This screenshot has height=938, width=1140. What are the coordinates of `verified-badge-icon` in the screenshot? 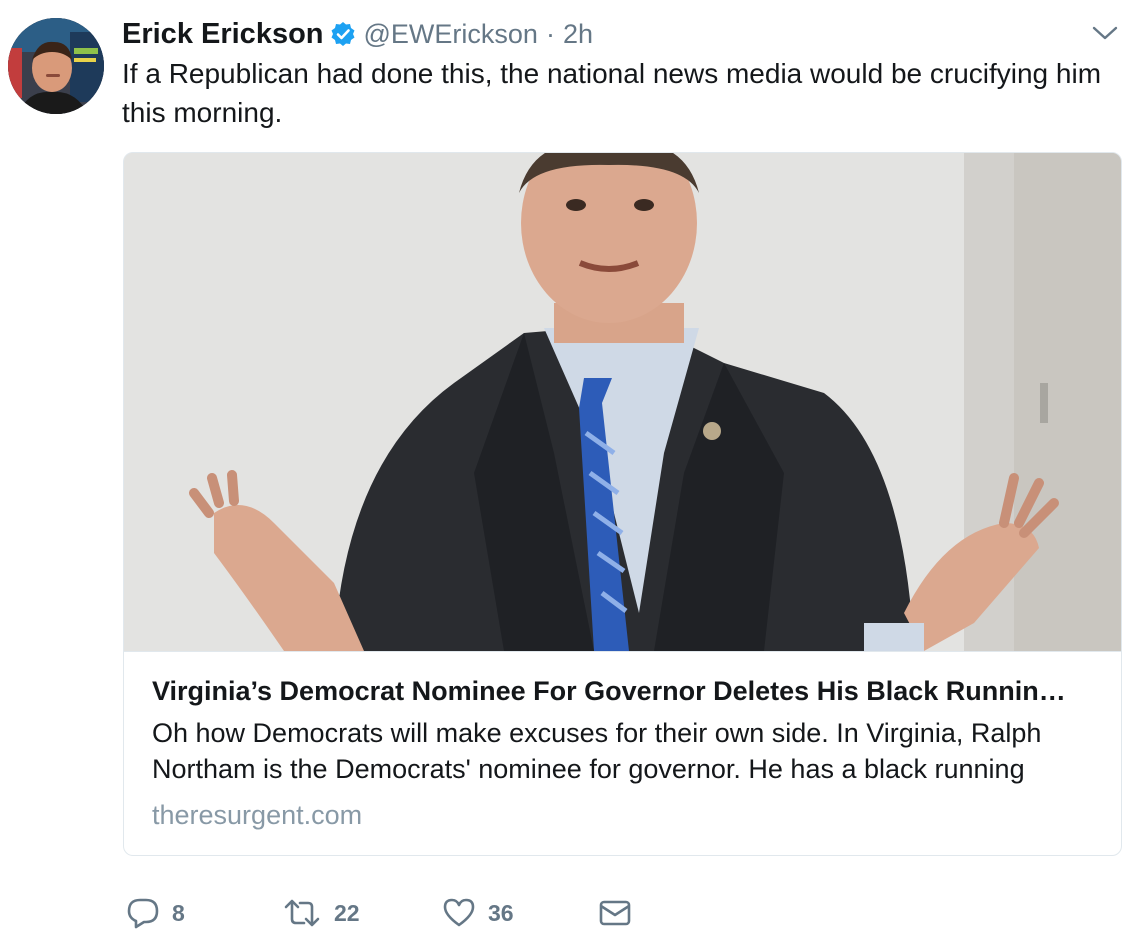 It's located at (343, 34).